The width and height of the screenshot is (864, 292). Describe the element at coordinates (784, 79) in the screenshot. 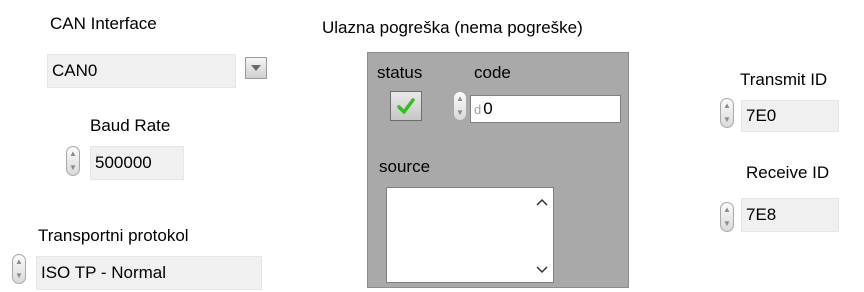

I see `transmit-id-label: Transmit ID` at that location.